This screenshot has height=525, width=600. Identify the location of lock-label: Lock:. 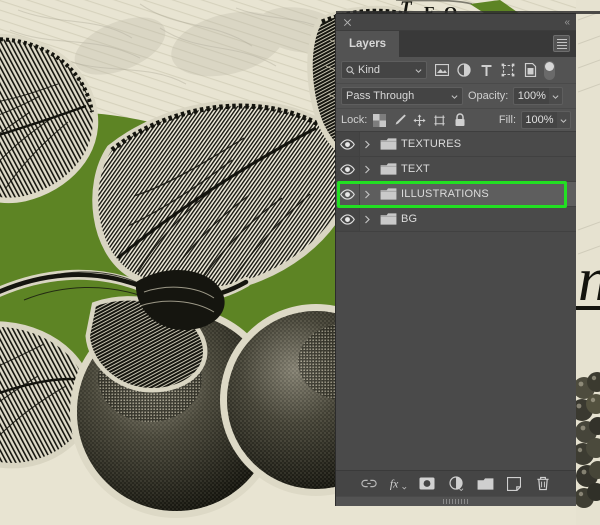
(354, 120).